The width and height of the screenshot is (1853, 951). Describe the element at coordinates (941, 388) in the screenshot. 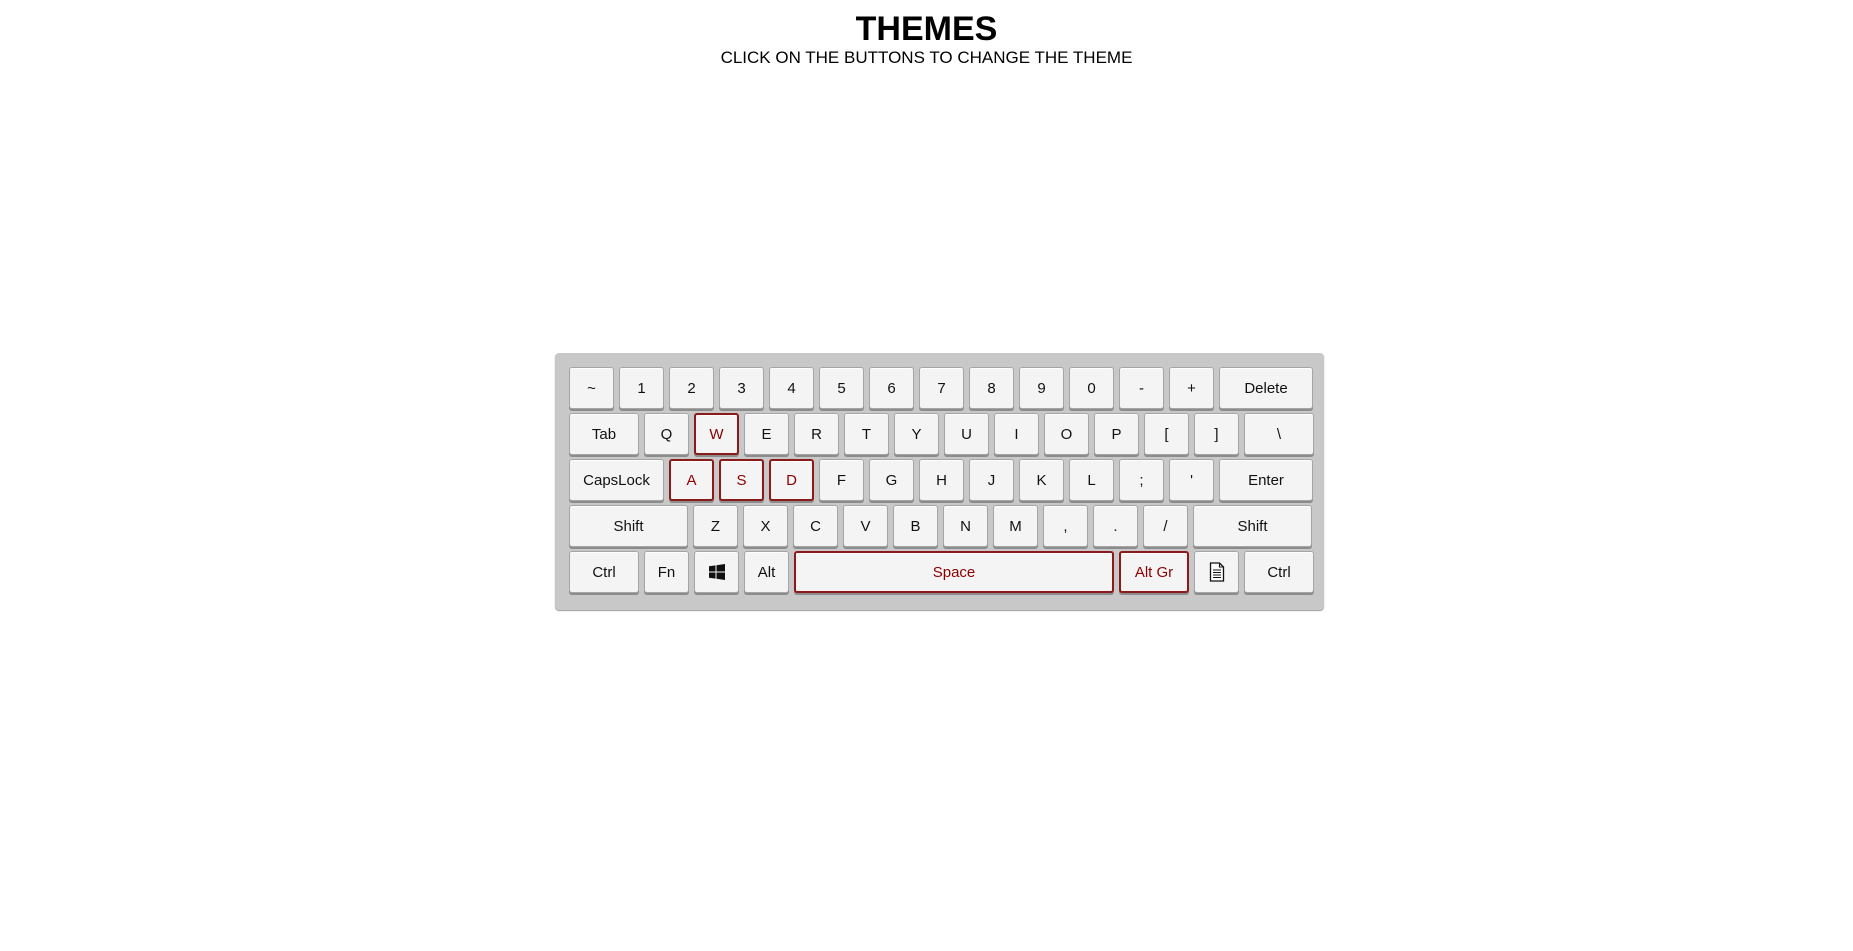

I see `key-7: 7` at that location.